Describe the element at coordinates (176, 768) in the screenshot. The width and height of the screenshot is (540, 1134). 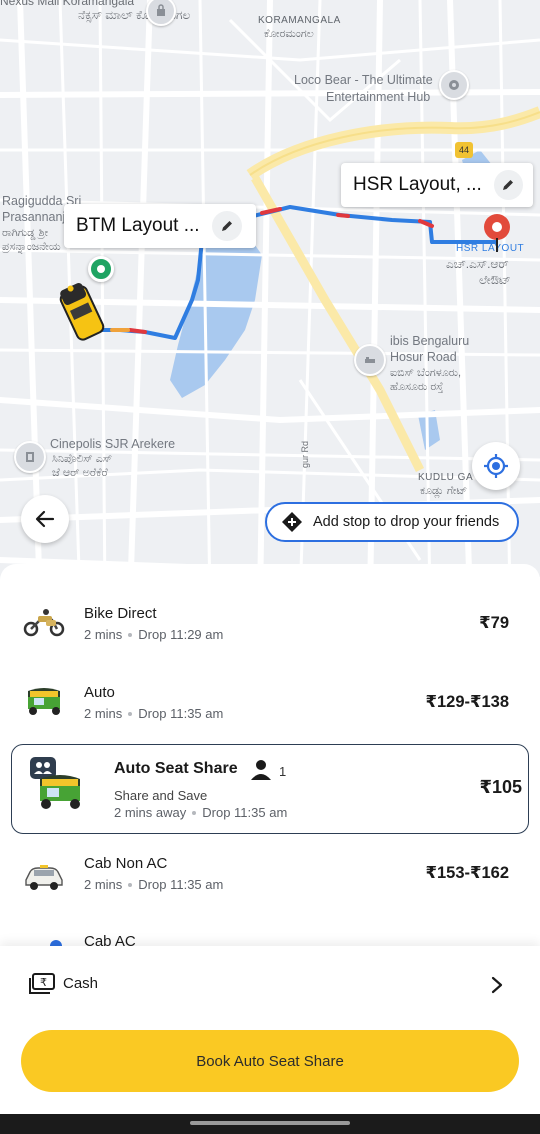
I see `ride-name: Auto Seat Share` at that location.